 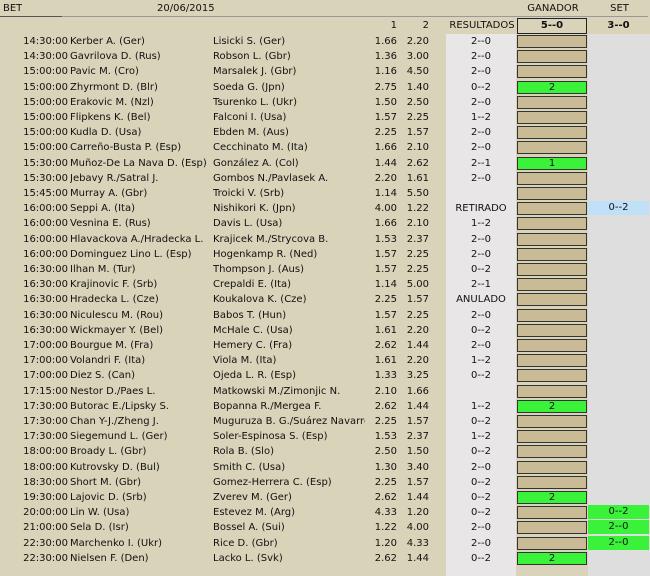 I want to click on player1-name: Vesnina E. (Rus), so click(x=110, y=224).